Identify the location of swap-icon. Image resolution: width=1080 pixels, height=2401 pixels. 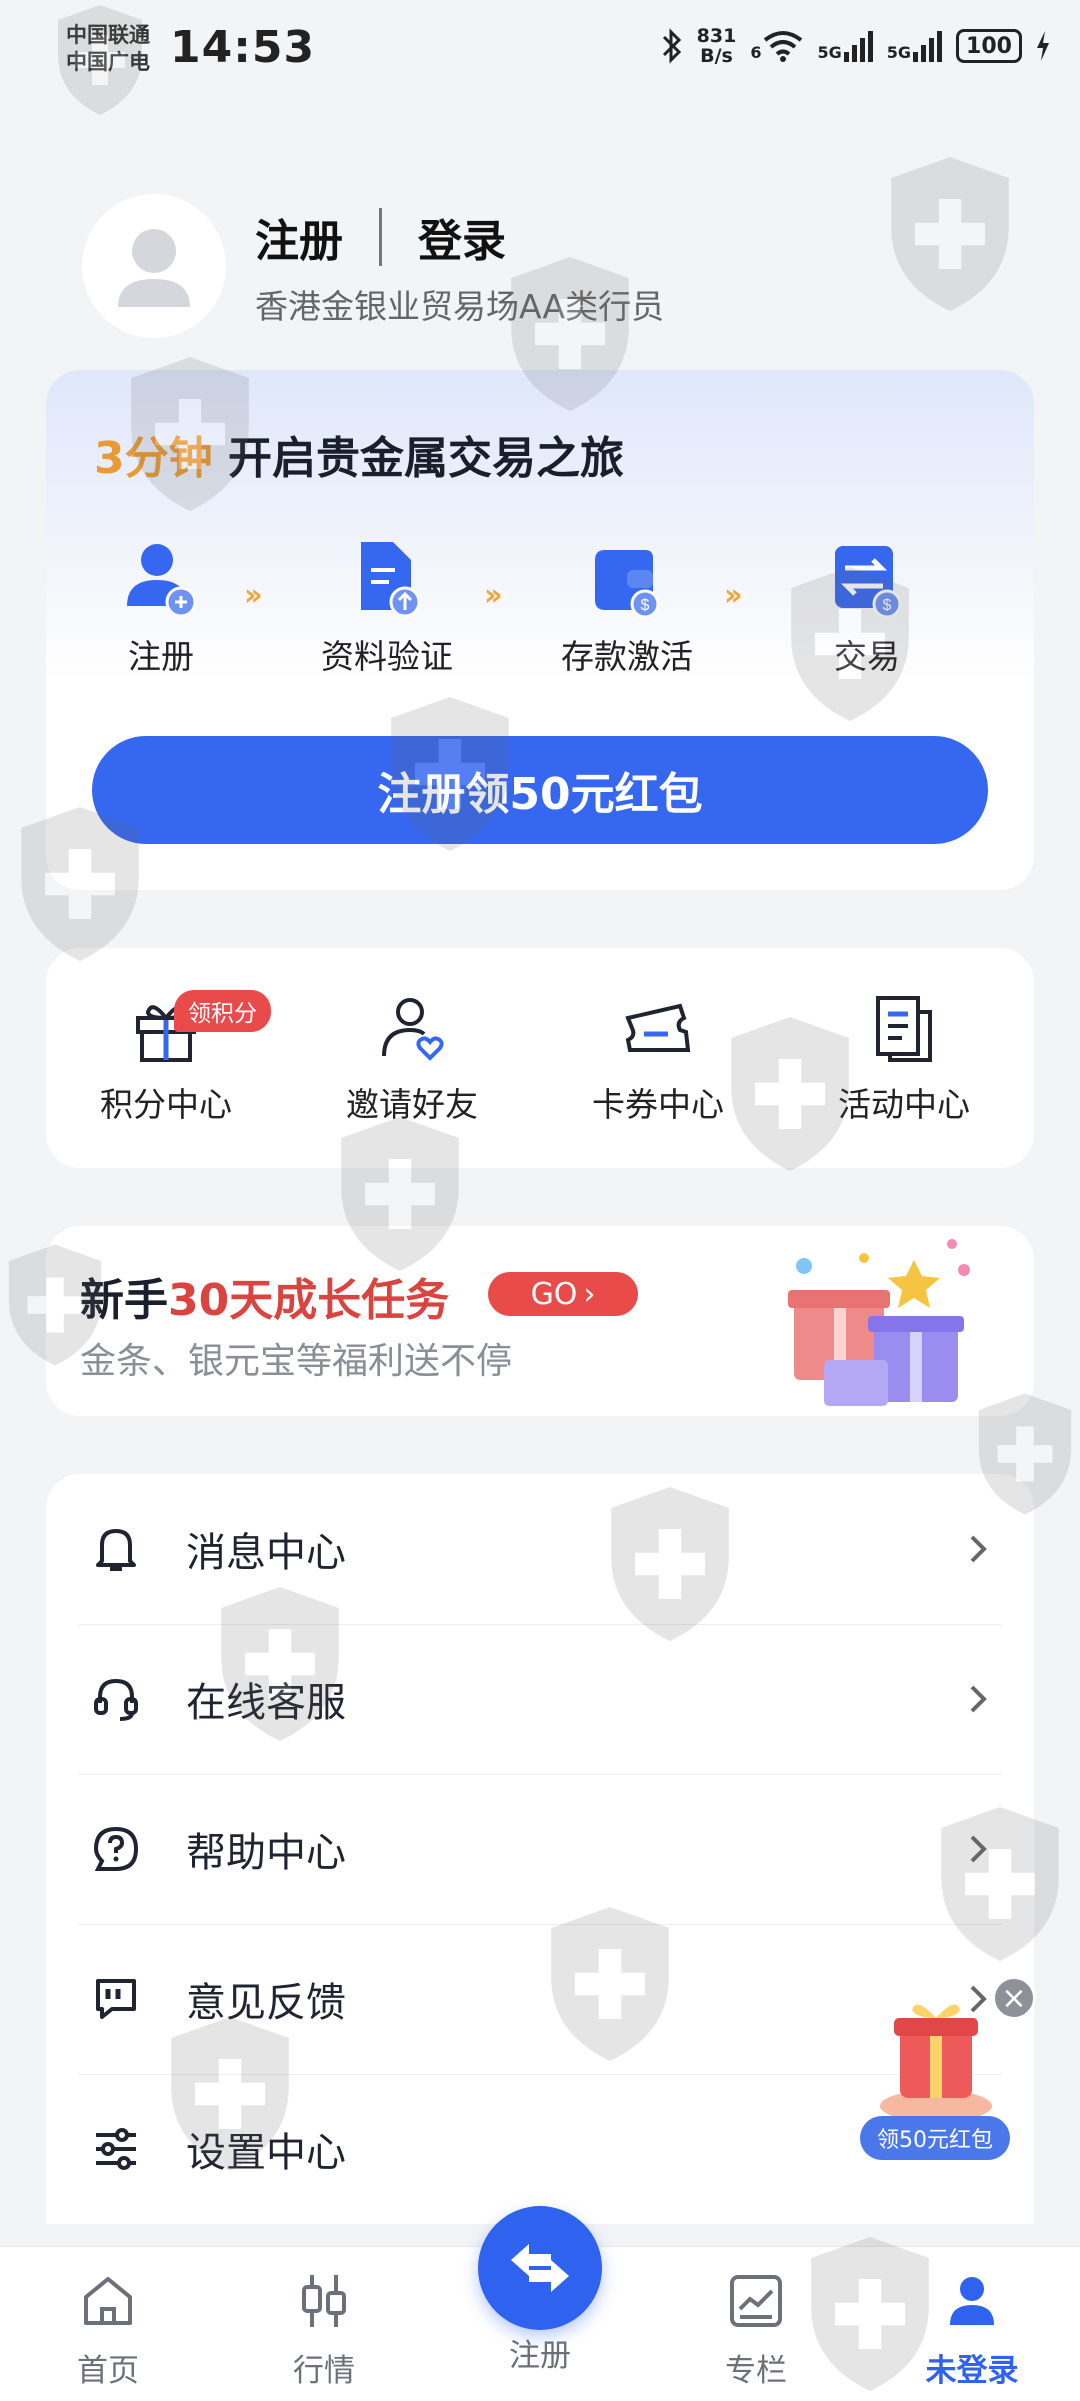
(540, 2268).